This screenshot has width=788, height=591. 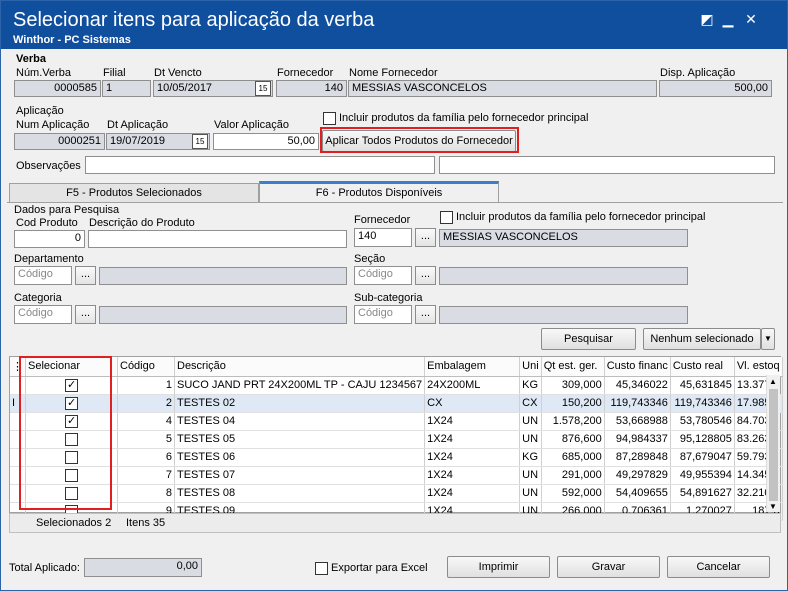 I want to click on exportar-excel-checkbox, so click(x=321, y=568).